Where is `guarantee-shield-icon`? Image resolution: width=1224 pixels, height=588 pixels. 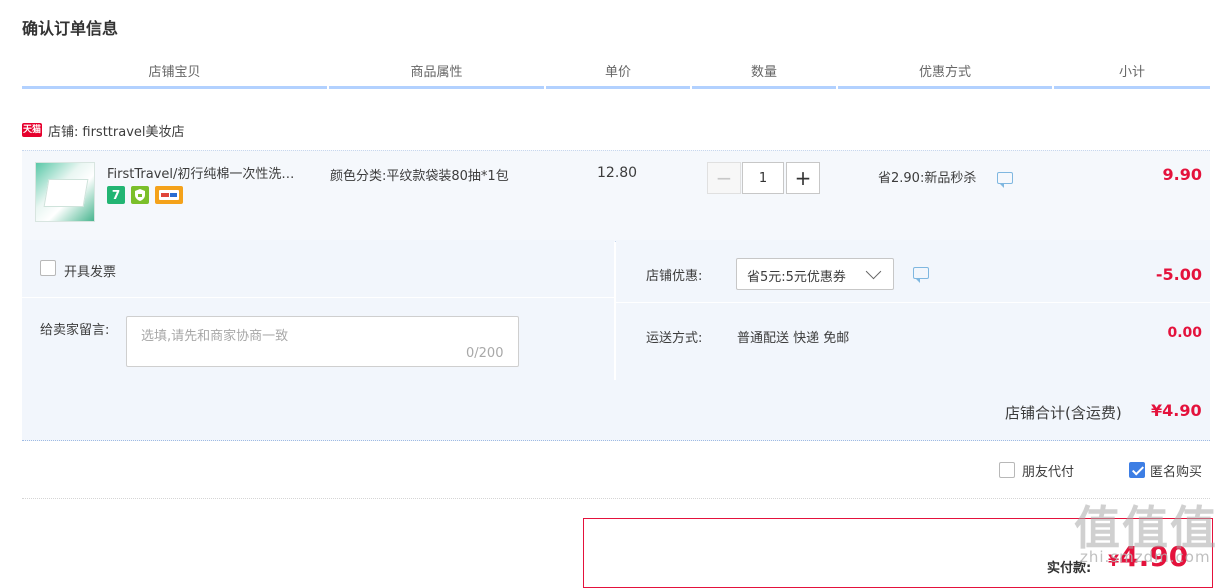 guarantee-shield-icon is located at coordinates (140, 195).